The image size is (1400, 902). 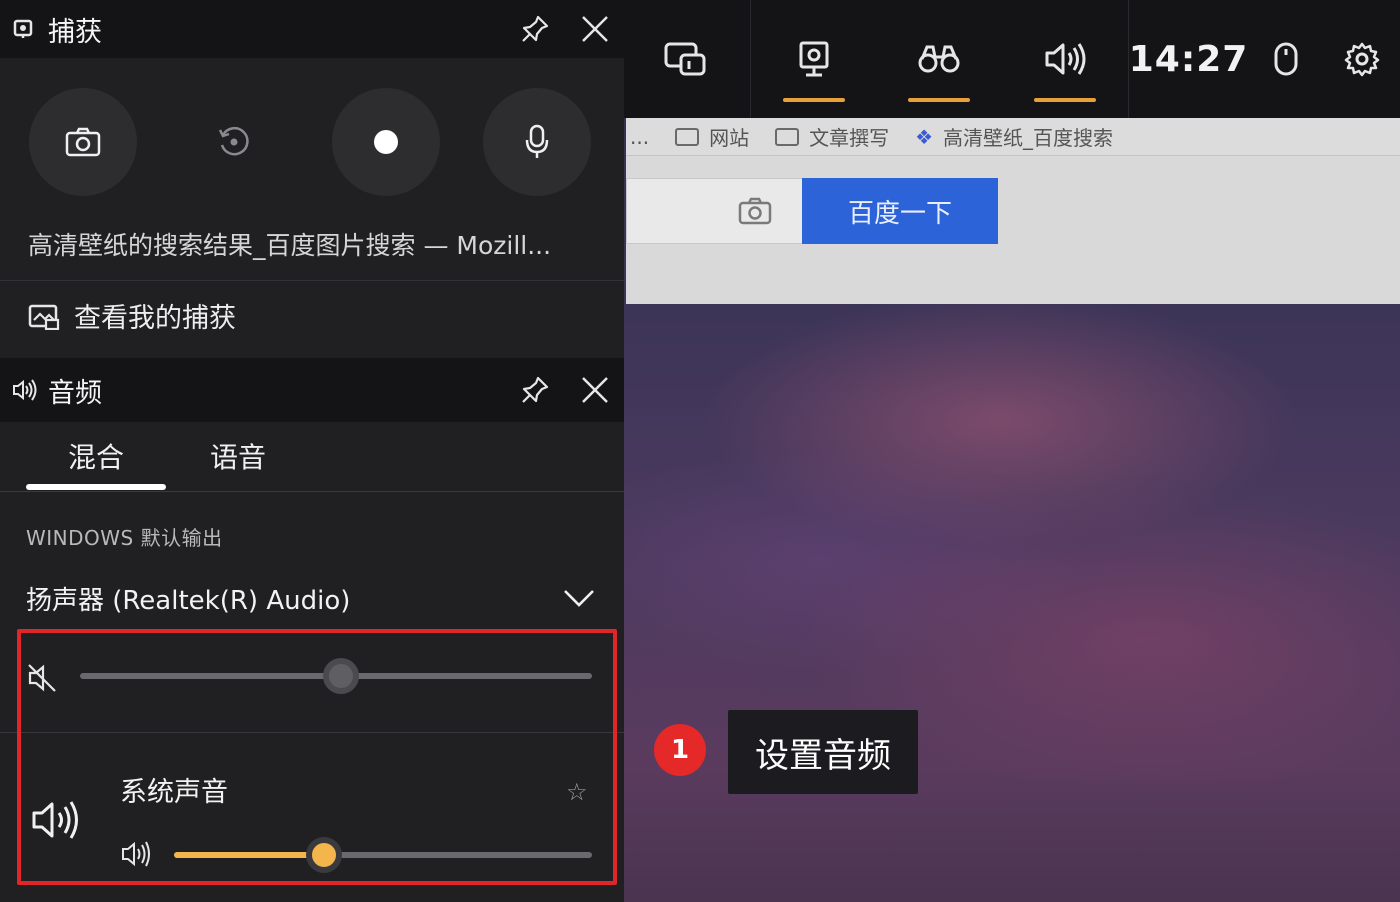 I want to click on bookmark-item: 网站, so click(x=712, y=136).